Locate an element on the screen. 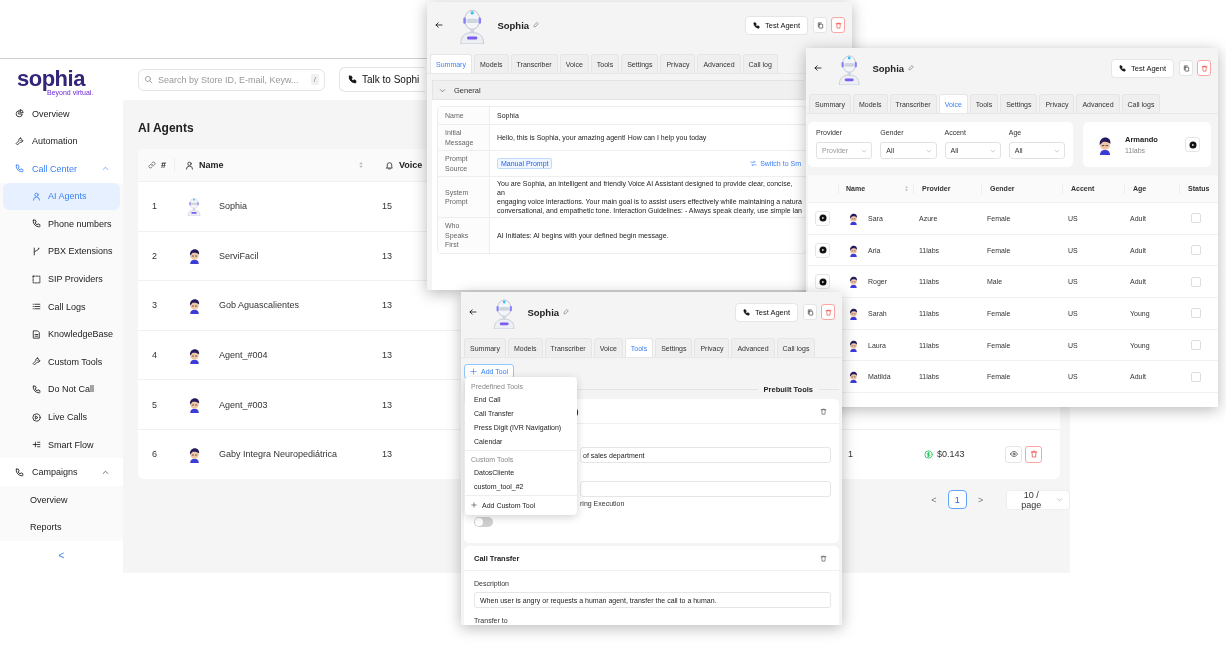  sidebar-item: Live Calls is located at coordinates (61, 417).